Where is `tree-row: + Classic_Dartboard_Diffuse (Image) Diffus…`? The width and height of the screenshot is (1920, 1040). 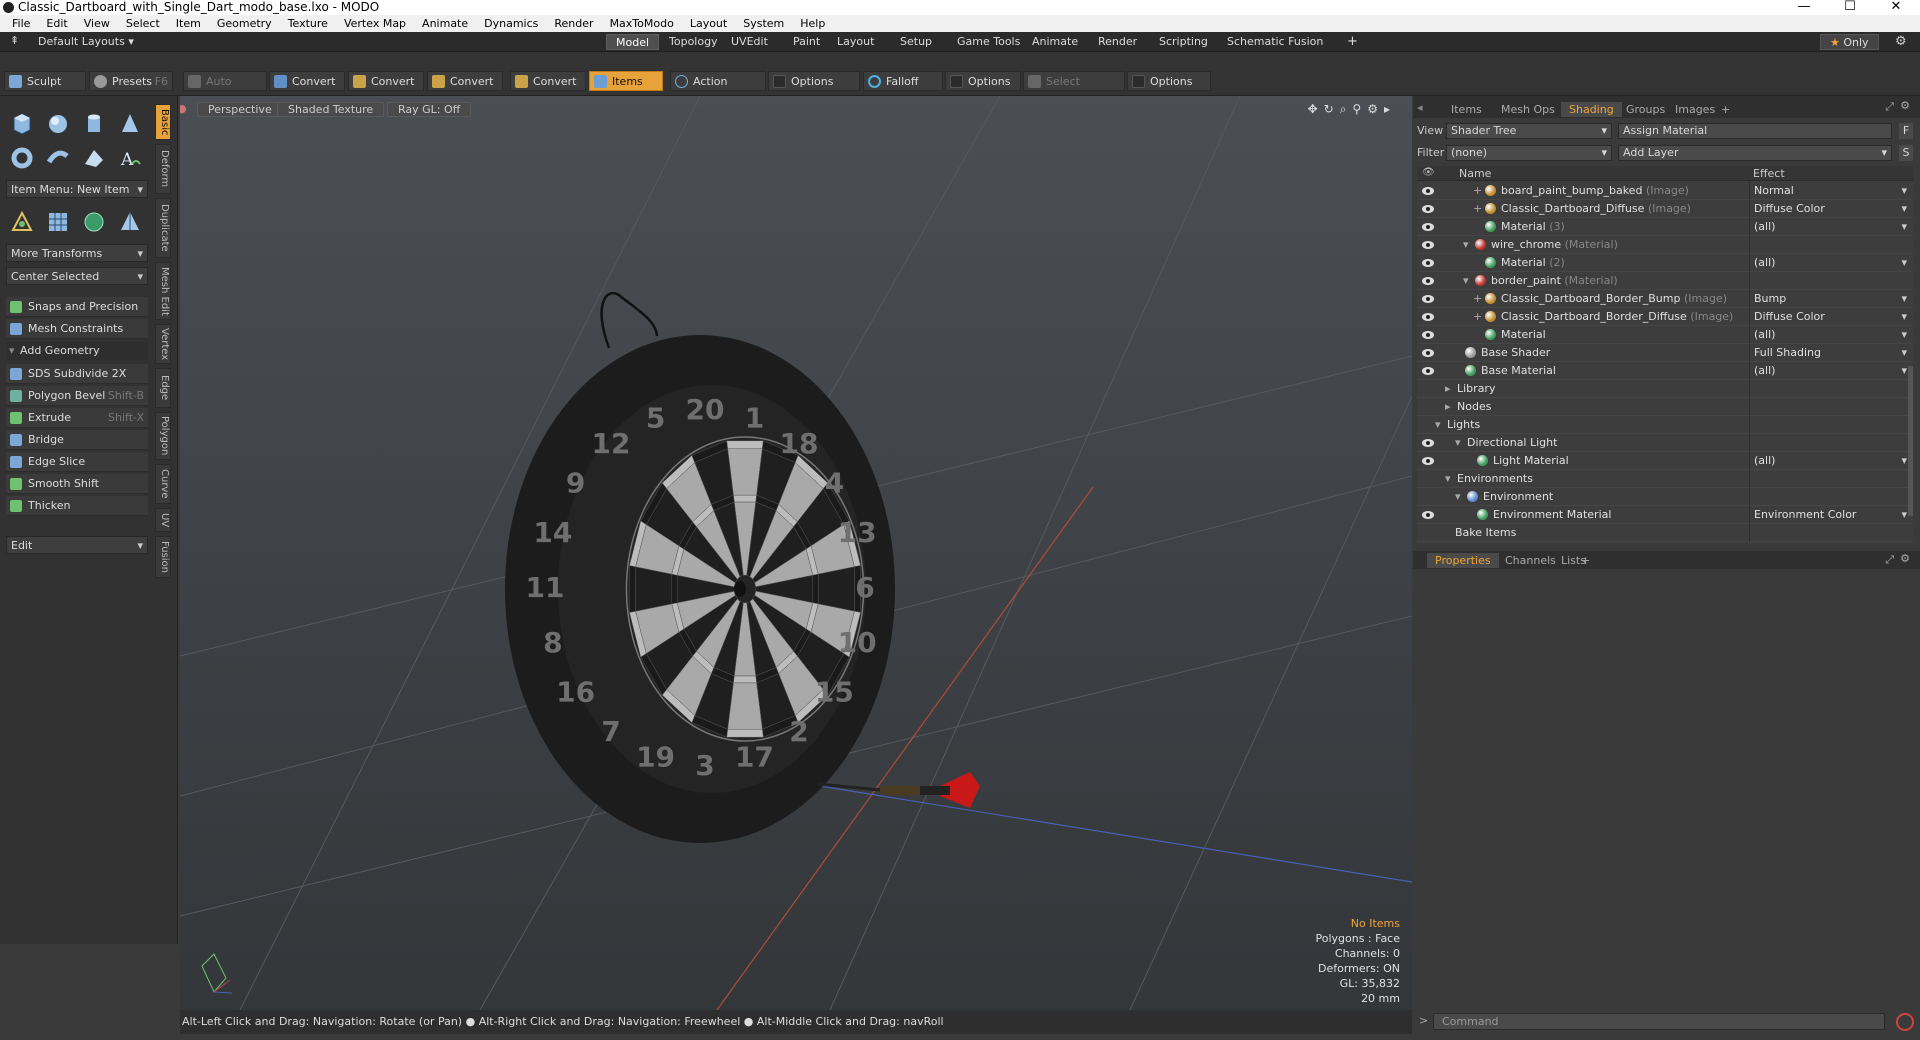
tree-row: + Classic_Dartboard_Diffuse (Image) Diffus… is located at coordinates (1665, 209).